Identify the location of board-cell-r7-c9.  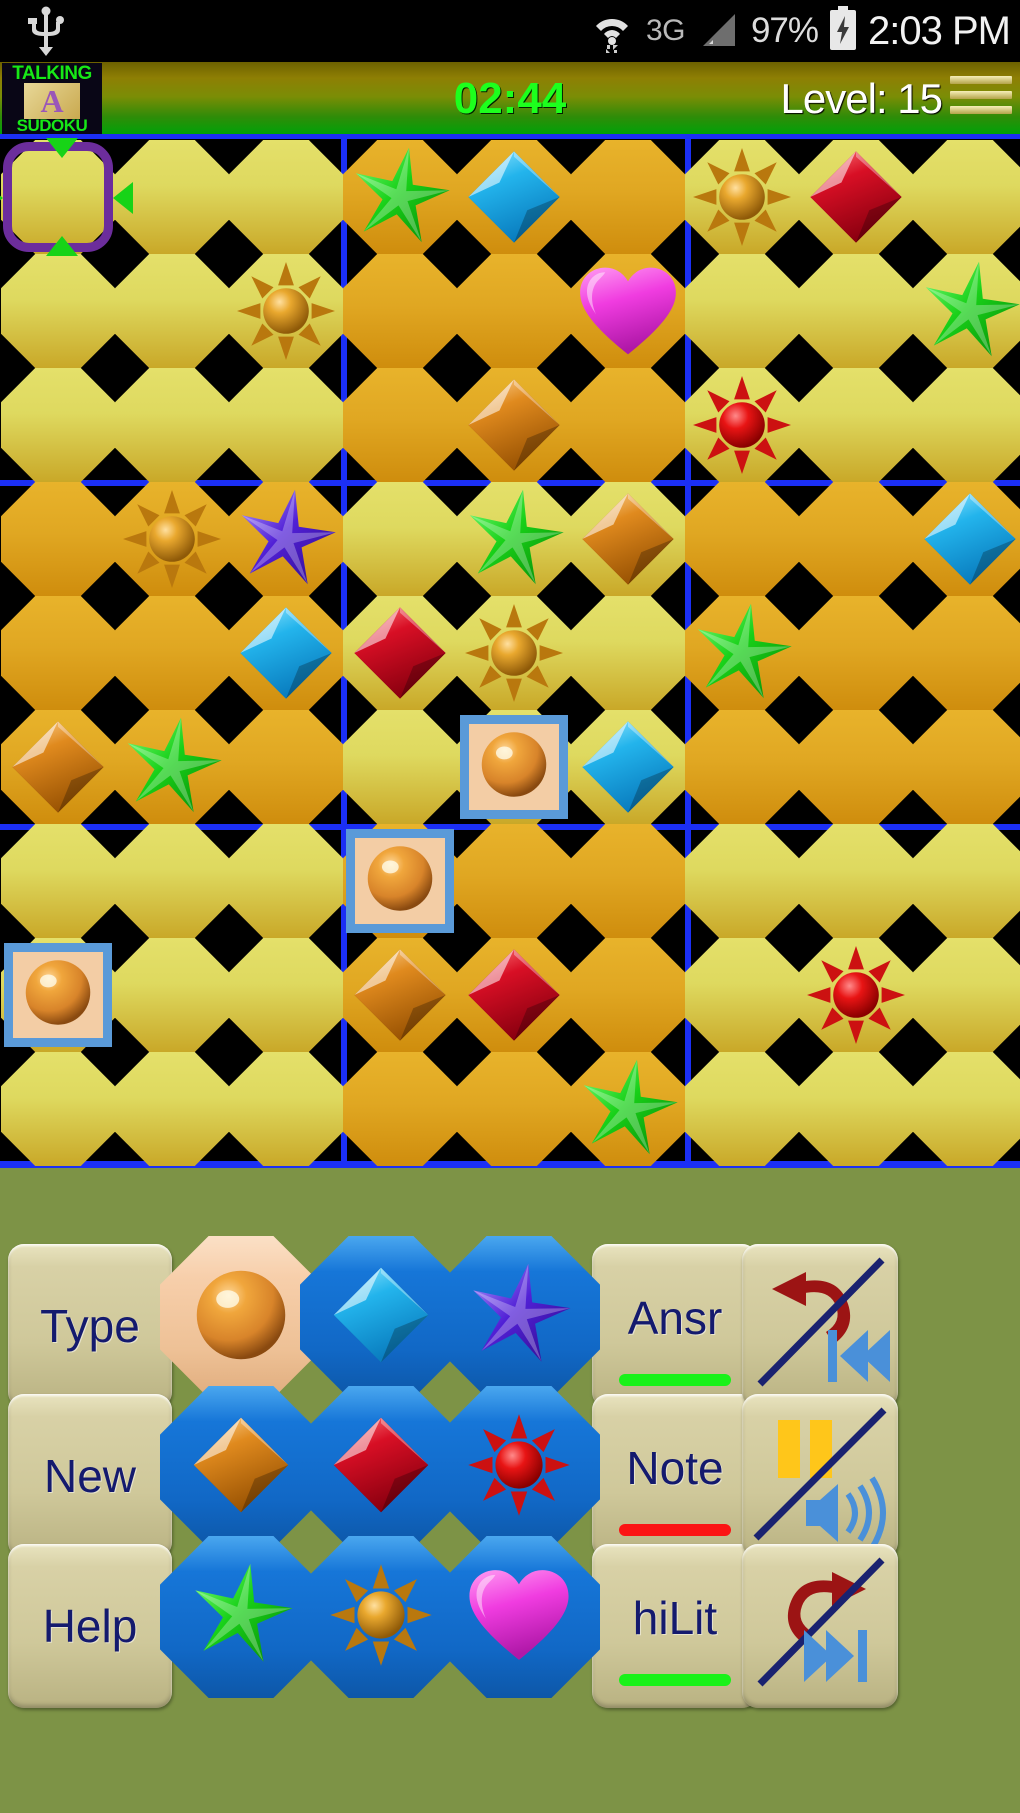
(966, 881).